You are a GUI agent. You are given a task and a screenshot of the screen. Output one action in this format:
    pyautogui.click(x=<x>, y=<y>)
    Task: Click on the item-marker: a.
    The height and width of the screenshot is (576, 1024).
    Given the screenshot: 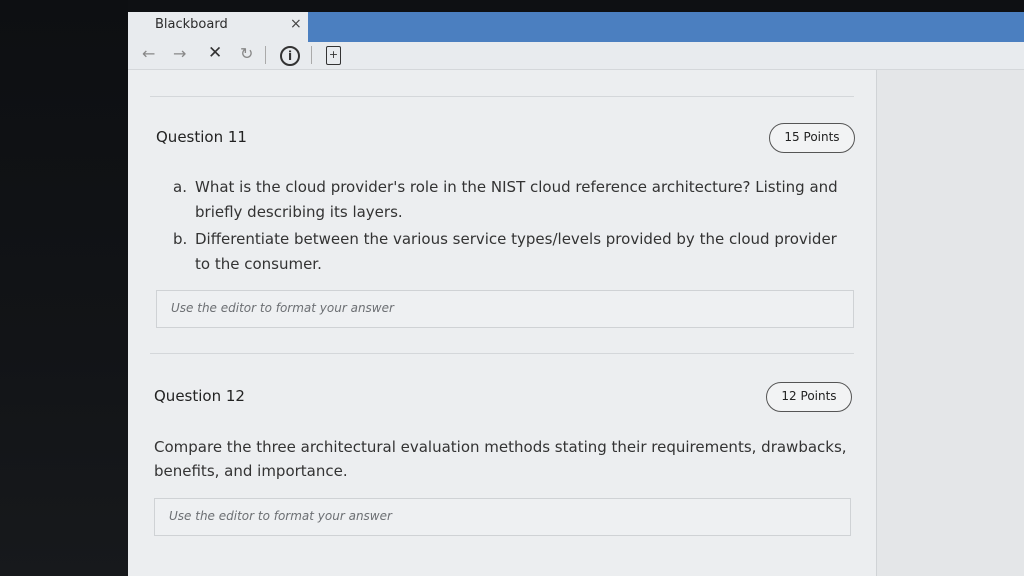 What is the action you would take?
    pyautogui.click(x=180, y=187)
    